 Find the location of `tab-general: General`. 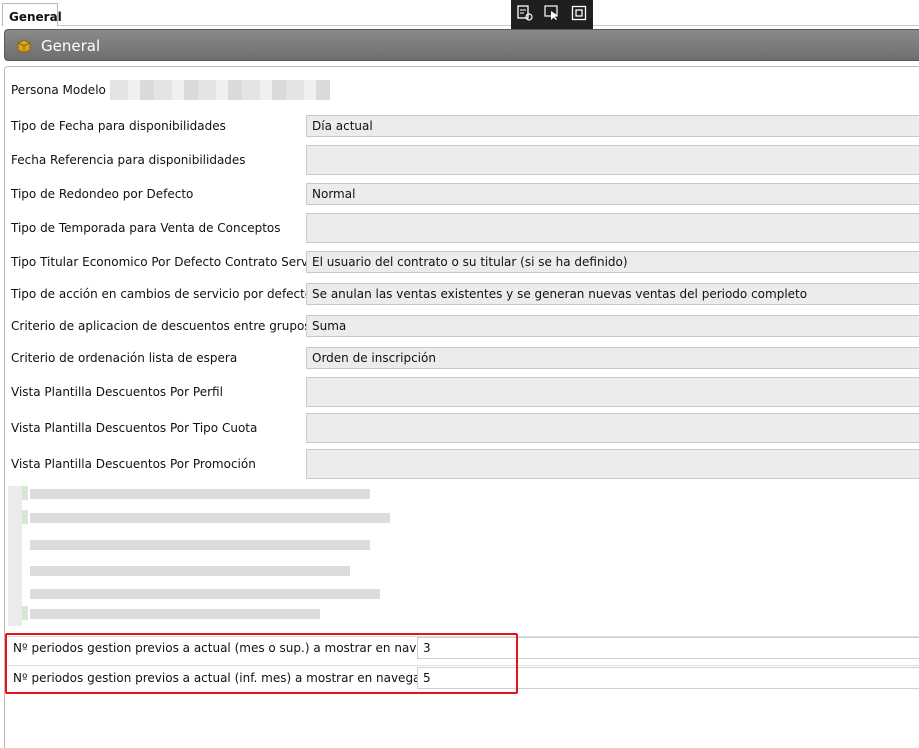

tab-general: General is located at coordinates (32, 14).